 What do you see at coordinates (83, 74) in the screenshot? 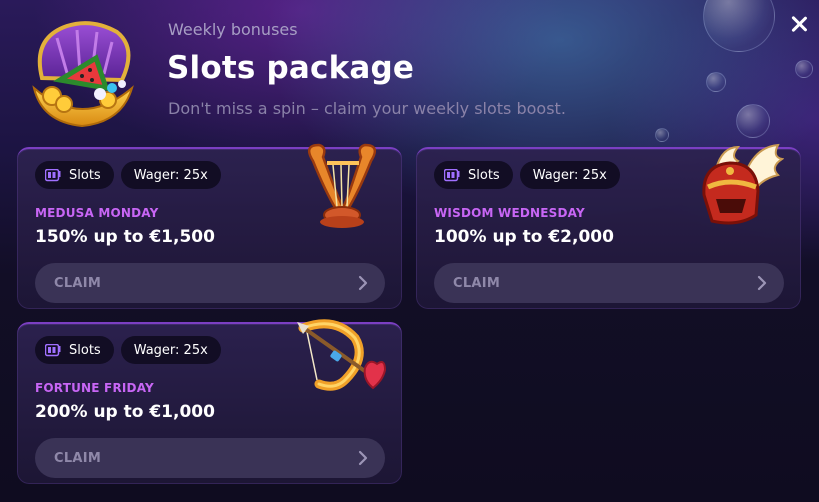
I see `treasure-shell-icon` at bounding box center [83, 74].